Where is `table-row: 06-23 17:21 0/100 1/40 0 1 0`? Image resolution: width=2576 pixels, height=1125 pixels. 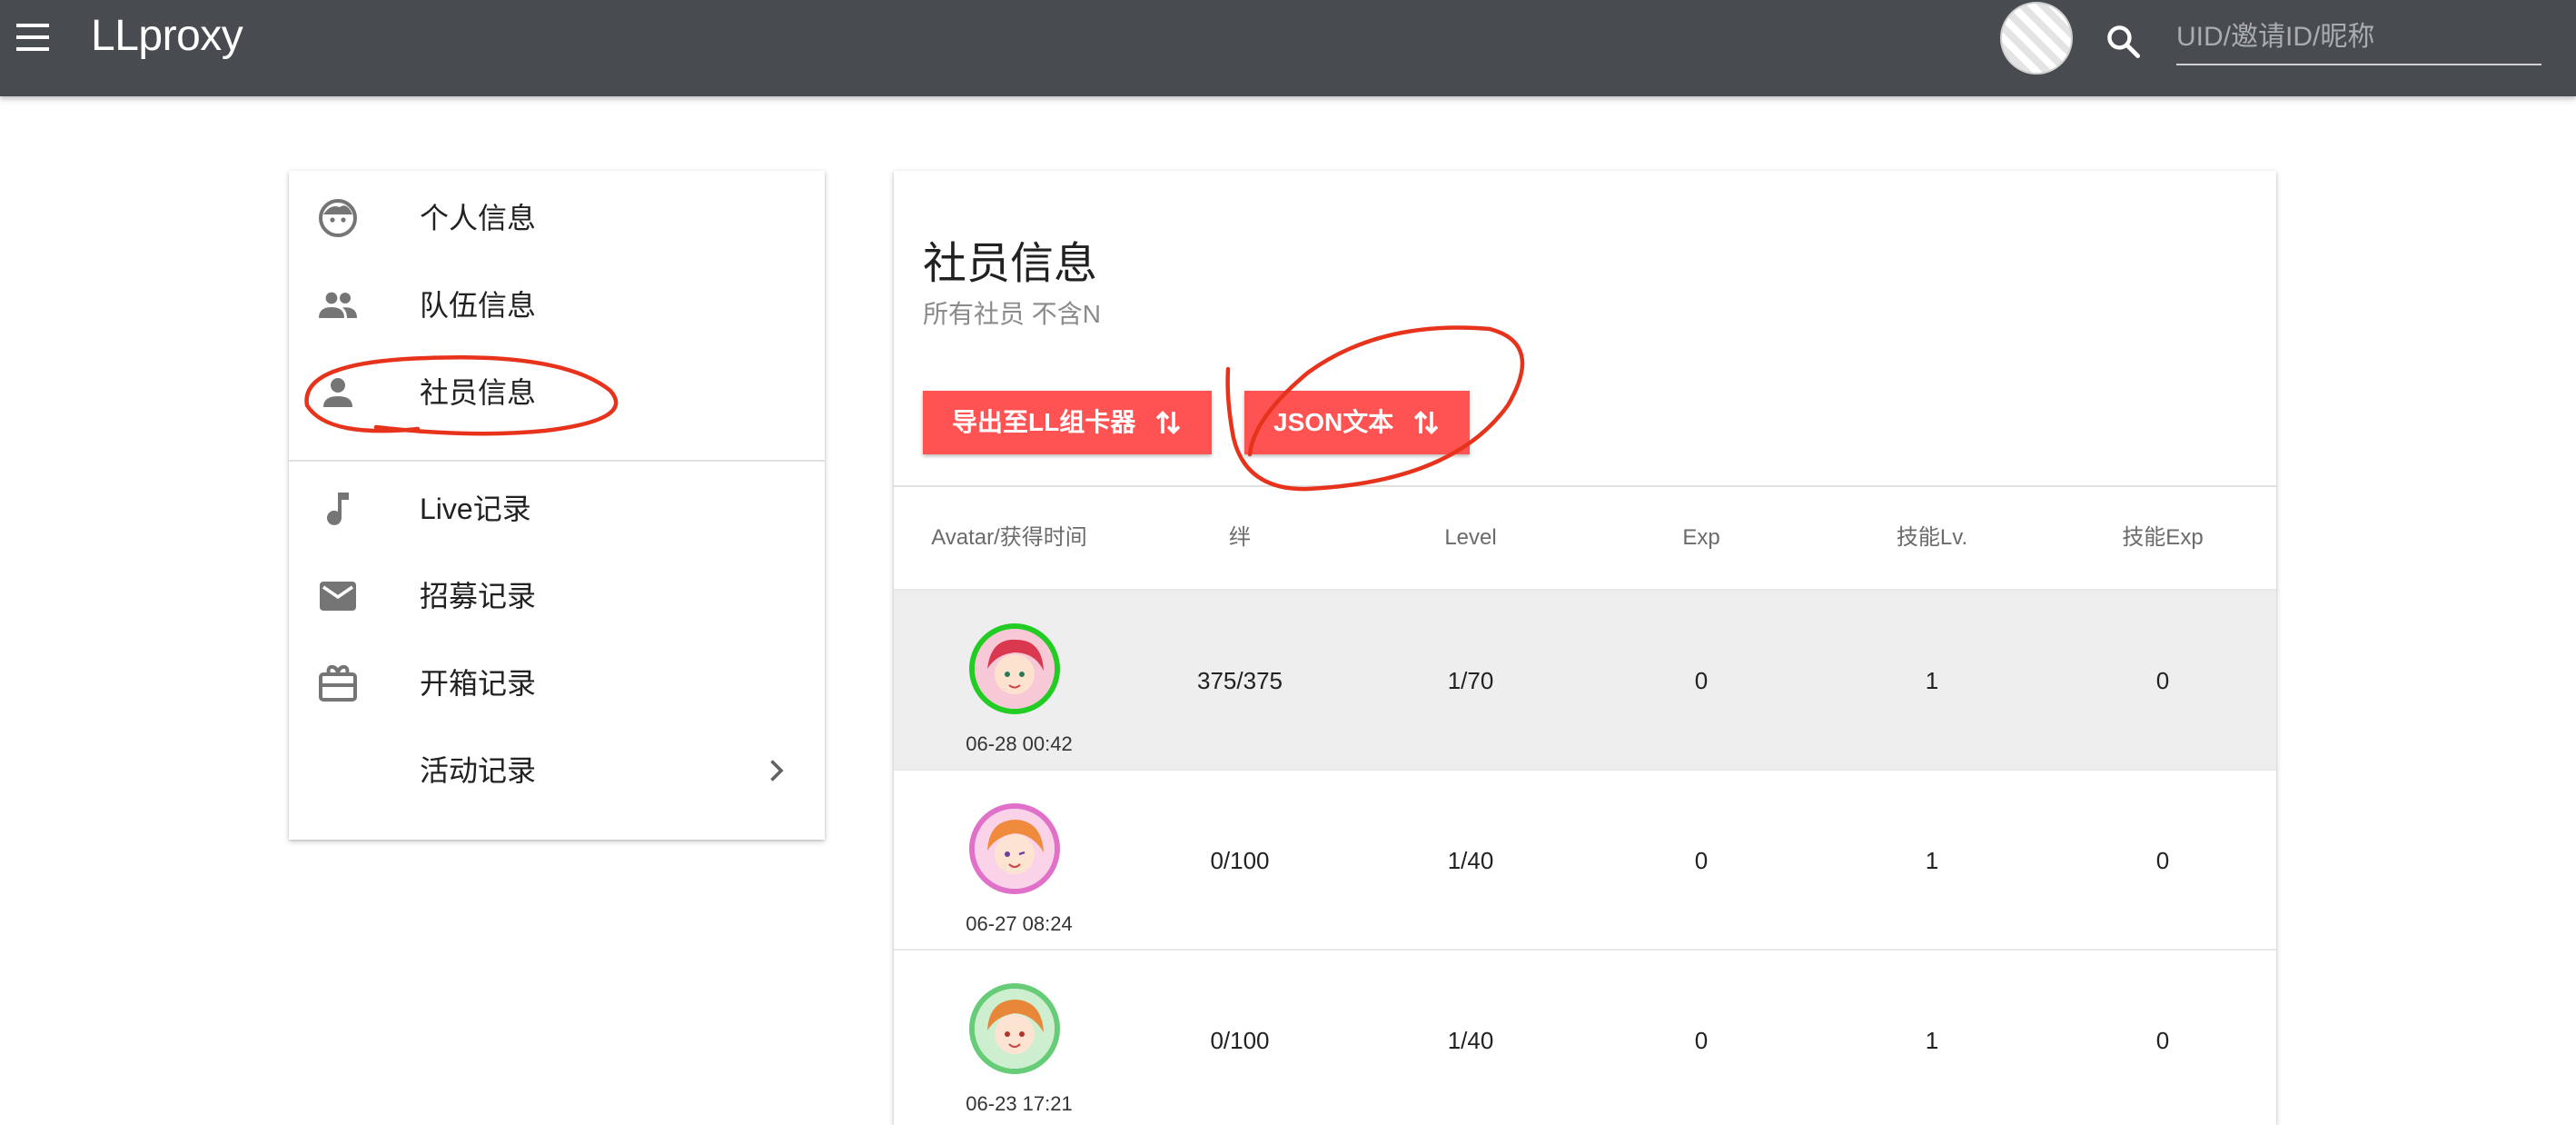 table-row: 06-23 17:21 0/100 1/40 0 1 0 is located at coordinates (1585, 1037).